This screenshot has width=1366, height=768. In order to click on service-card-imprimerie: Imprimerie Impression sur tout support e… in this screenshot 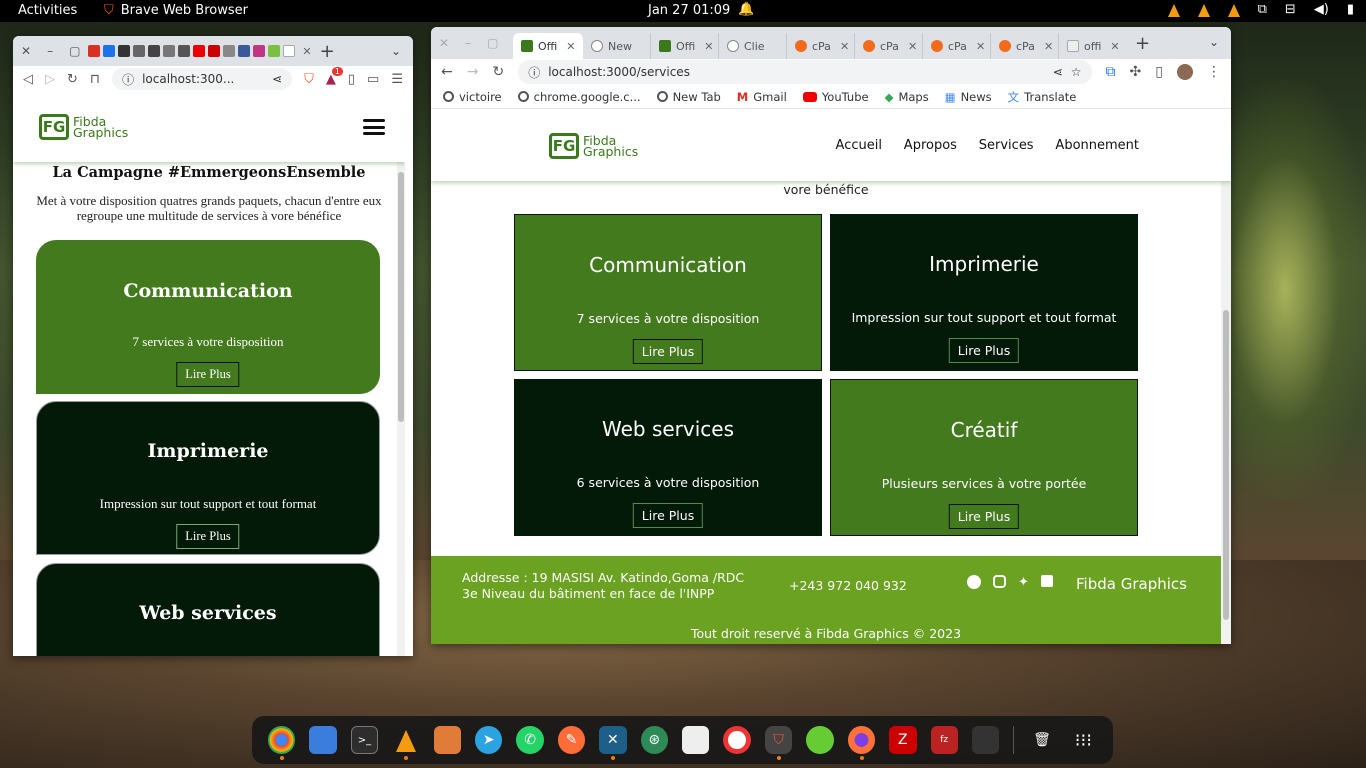, I will do `click(208, 478)`.